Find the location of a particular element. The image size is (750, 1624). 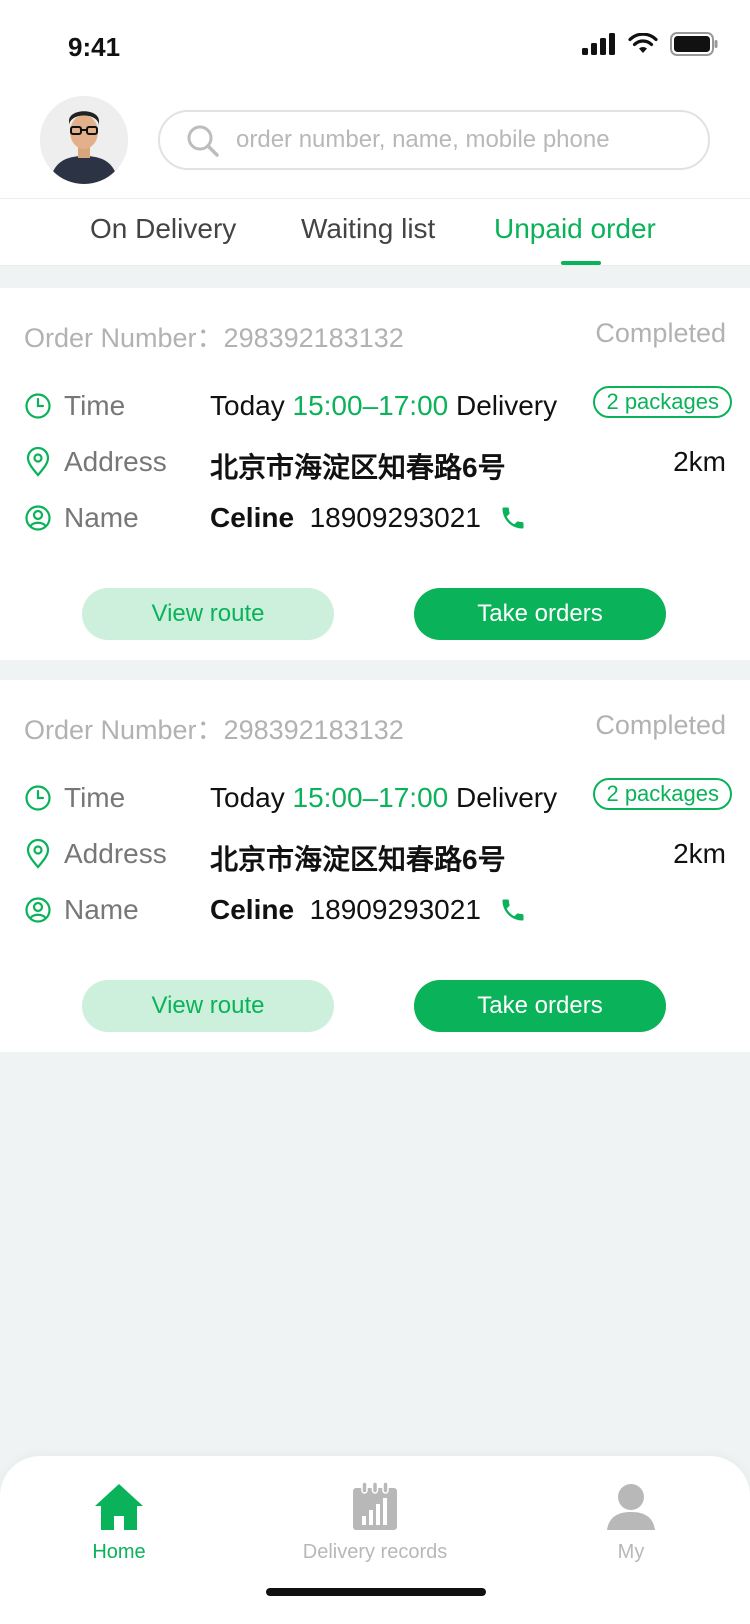

search-bar is located at coordinates (434, 140).